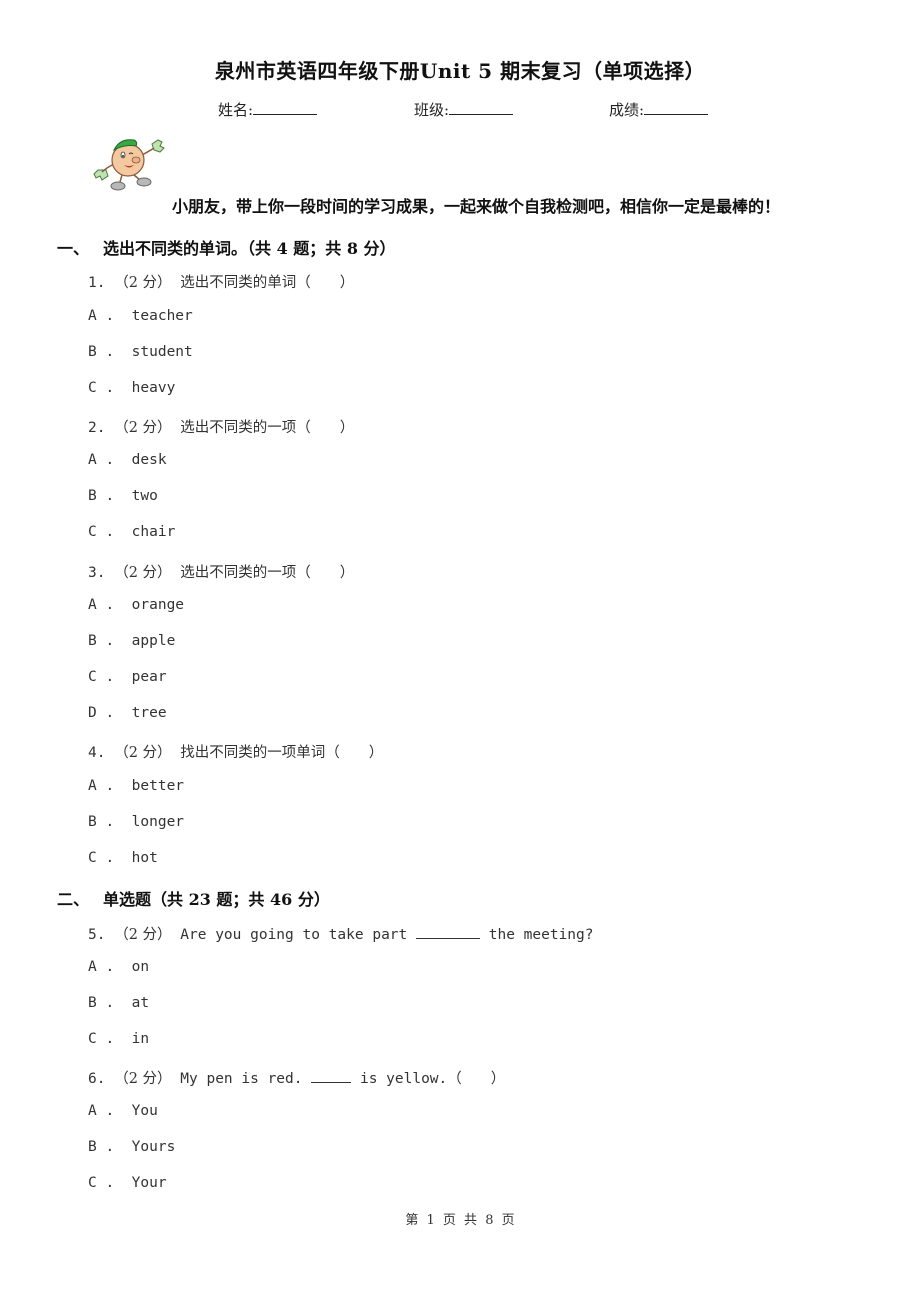 The image size is (920, 1302). I want to click on option: C . Your, so click(127, 1183).